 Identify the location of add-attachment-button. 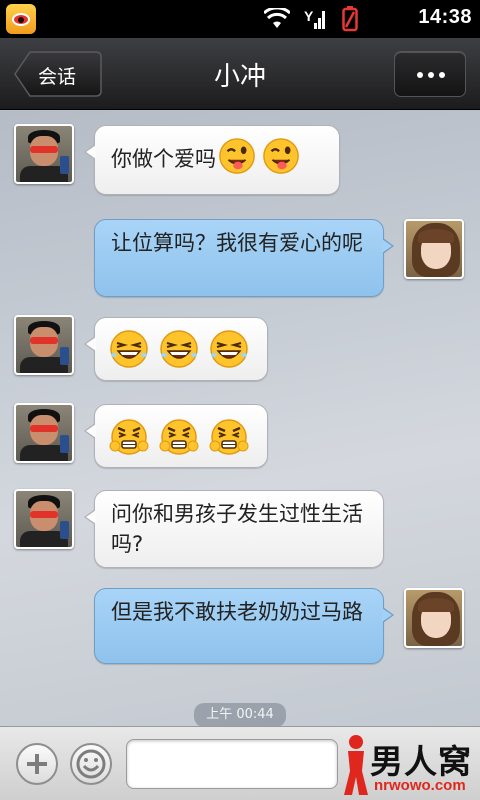
(37, 764).